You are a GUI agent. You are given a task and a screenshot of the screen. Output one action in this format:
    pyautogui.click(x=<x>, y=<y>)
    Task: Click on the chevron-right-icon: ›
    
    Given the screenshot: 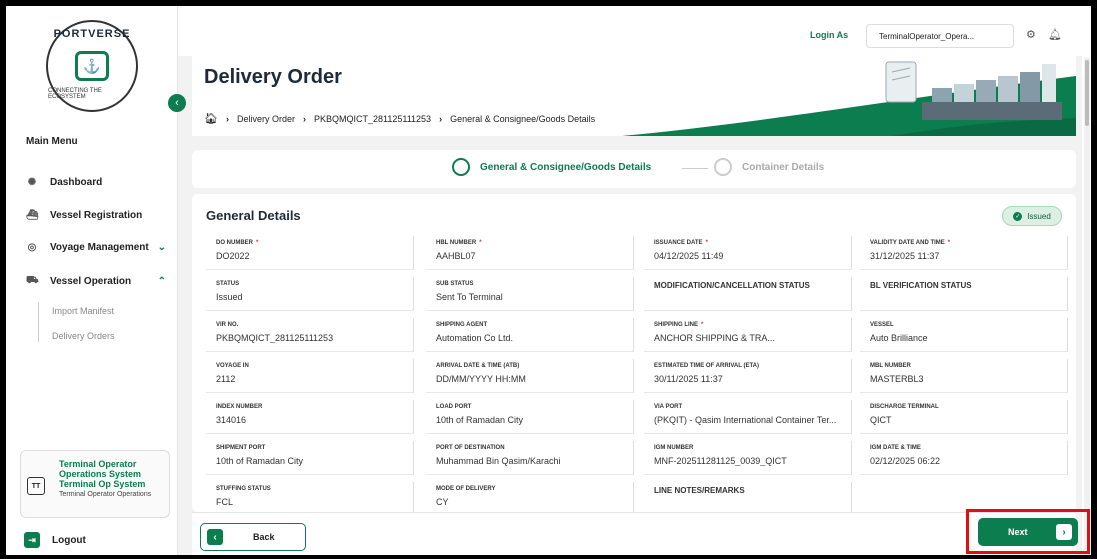 What is the action you would take?
    pyautogui.click(x=1064, y=532)
    